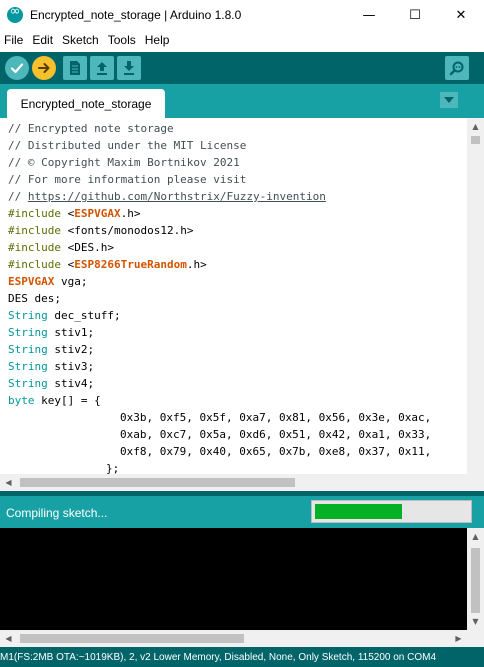 The width and height of the screenshot is (484, 667). What do you see at coordinates (219, 281) in the screenshot?
I see `code-line: ESPVGAX vga;` at bounding box center [219, 281].